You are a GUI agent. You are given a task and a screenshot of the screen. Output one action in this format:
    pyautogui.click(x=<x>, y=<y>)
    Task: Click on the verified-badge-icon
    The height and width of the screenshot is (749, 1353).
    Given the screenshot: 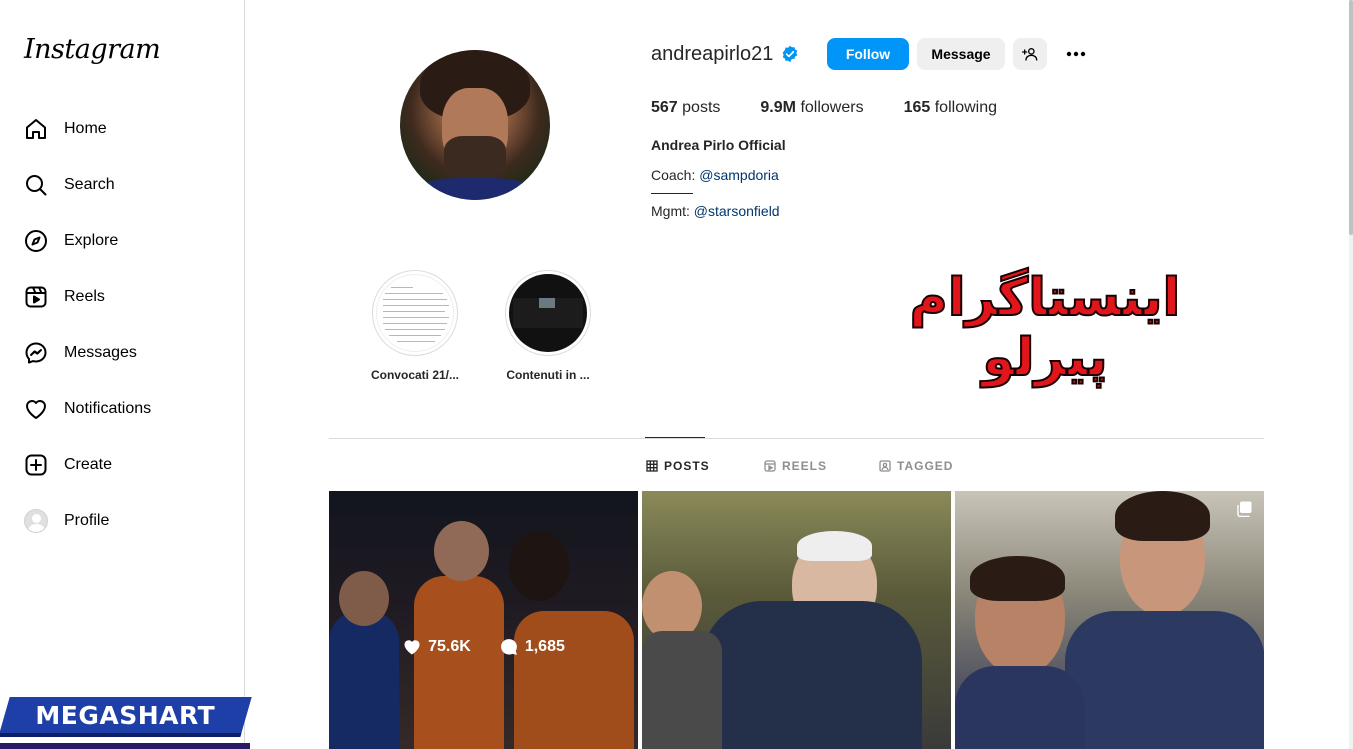 What is the action you would take?
    pyautogui.click(x=790, y=54)
    